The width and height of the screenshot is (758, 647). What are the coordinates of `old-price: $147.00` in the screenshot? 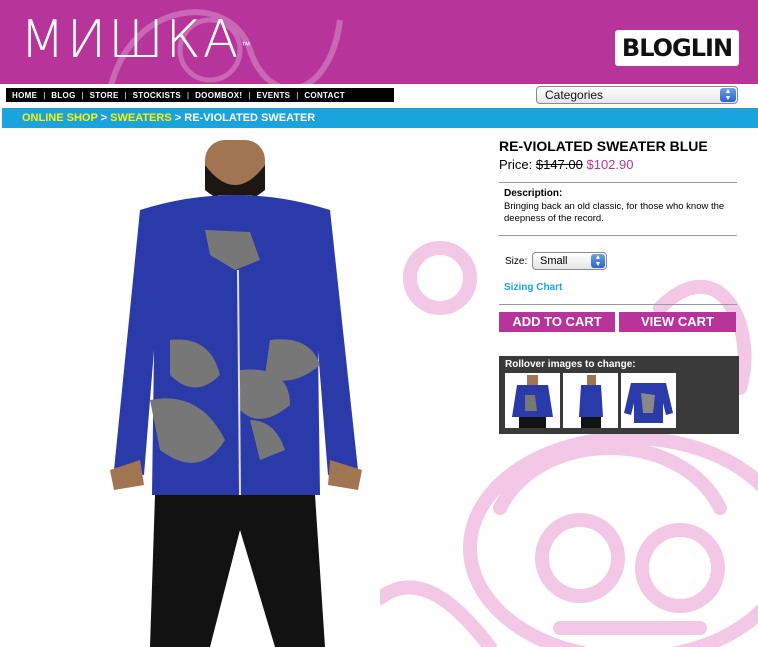 It's located at (559, 164).